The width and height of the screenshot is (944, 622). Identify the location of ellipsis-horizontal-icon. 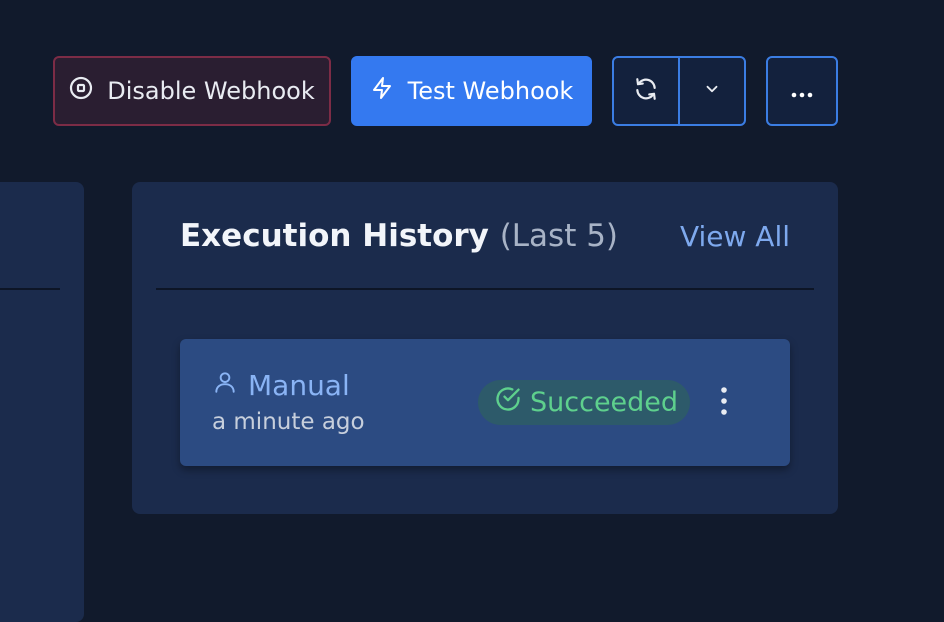
(802, 91).